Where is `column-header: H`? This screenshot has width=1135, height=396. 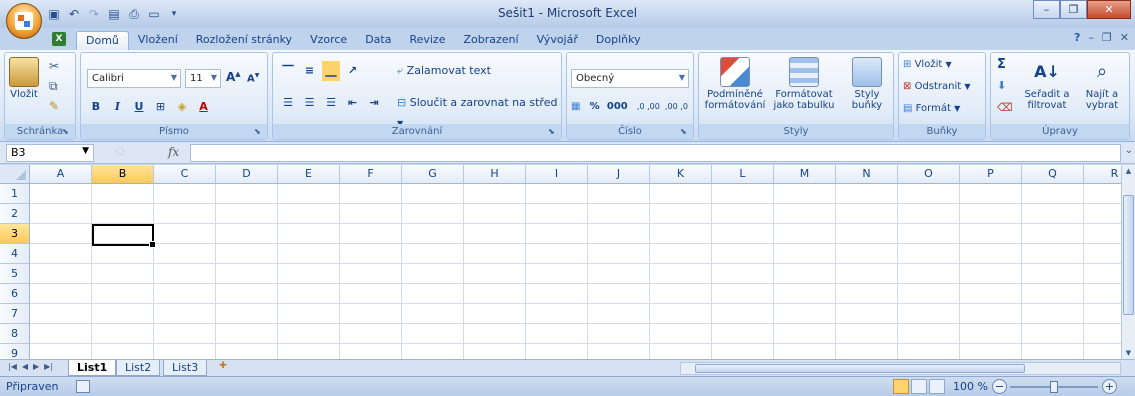 column-header: H is located at coordinates (495, 174).